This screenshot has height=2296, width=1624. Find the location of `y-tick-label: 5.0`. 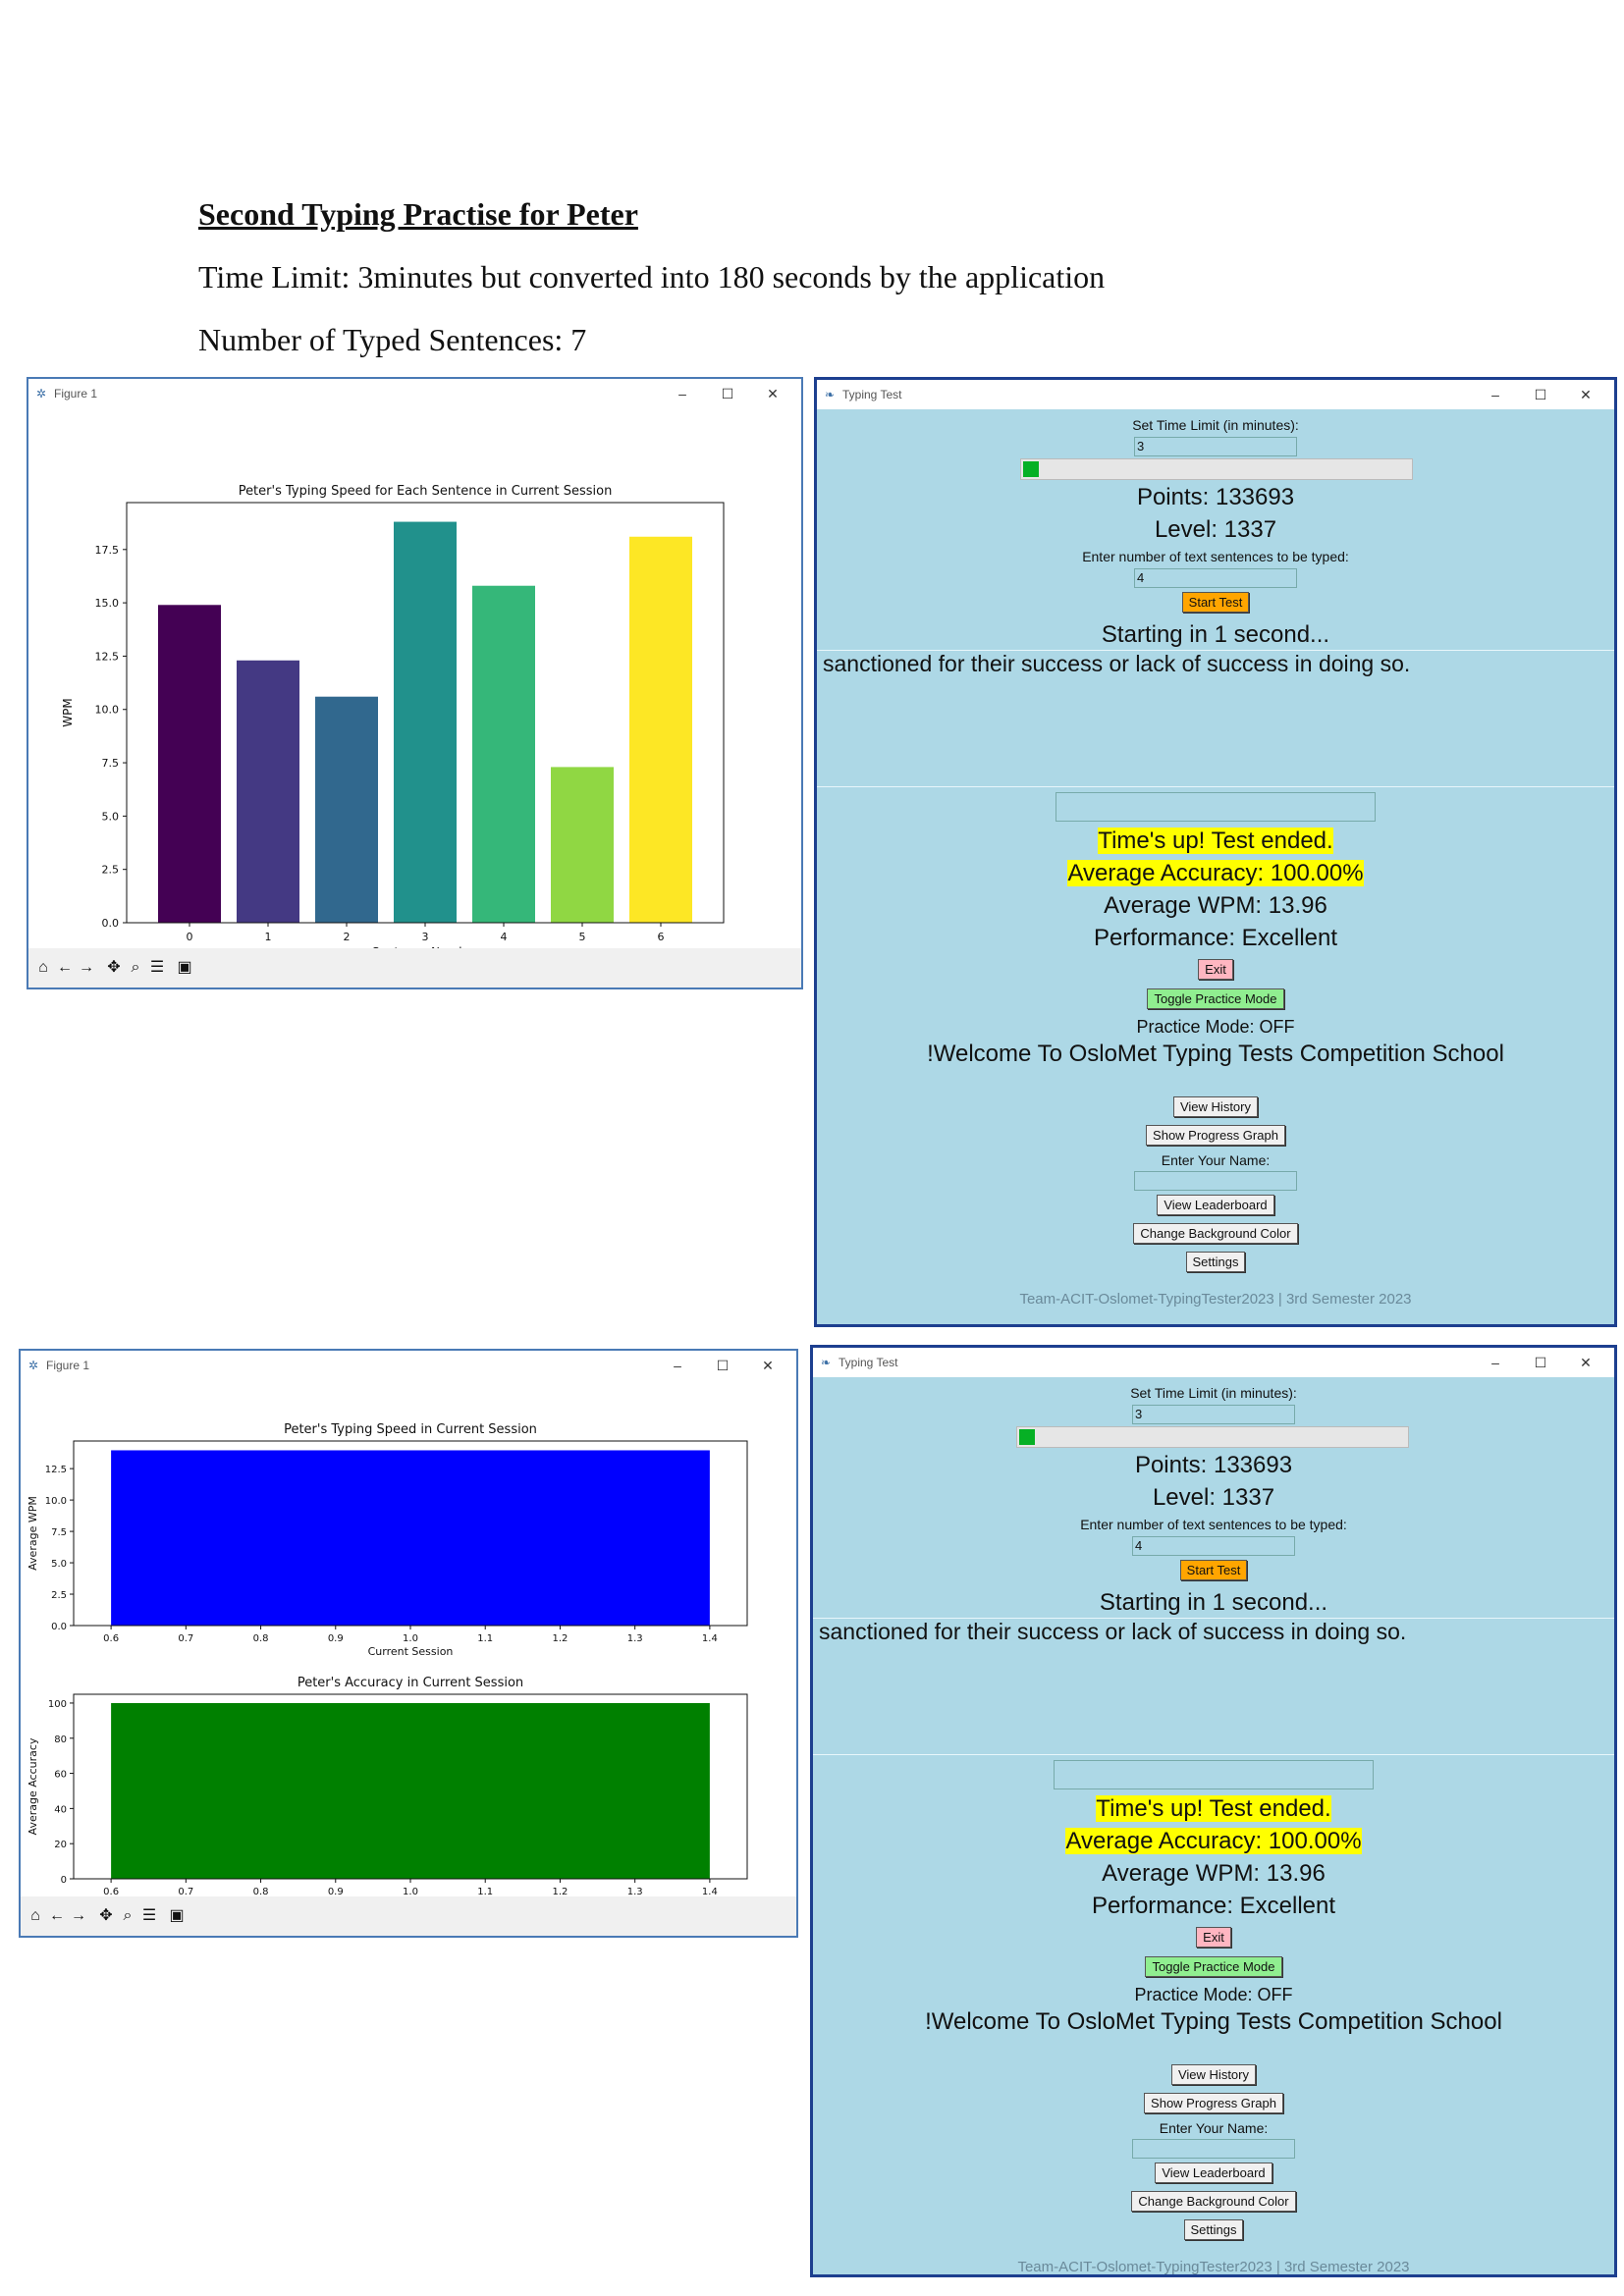

y-tick-label: 5.0 is located at coordinates (59, 1565).